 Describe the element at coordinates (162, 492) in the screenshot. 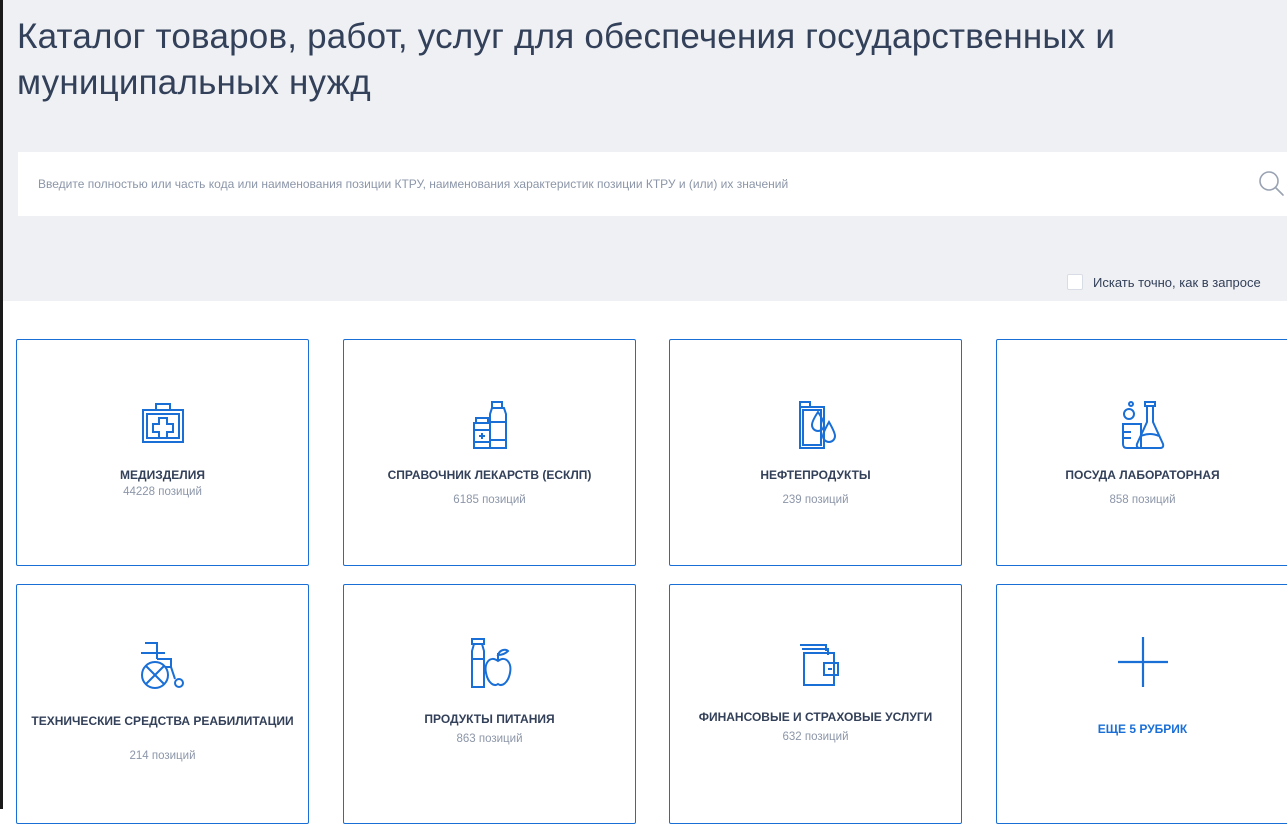

I see `category-count: 44228 позиций` at that location.